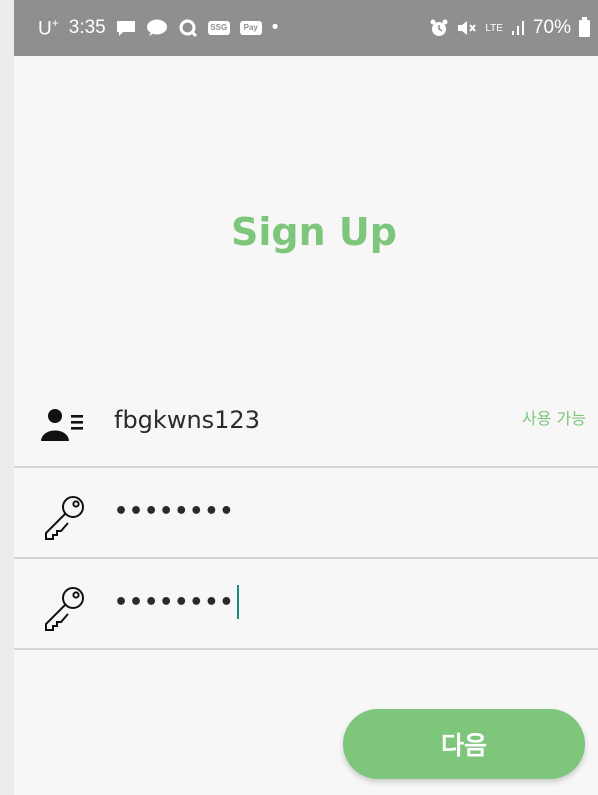 The height and width of the screenshot is (795, 598). I want to click on message-icon, so click(126, 28).